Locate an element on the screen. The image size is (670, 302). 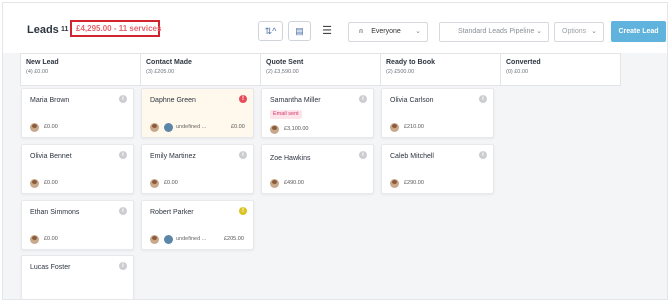
lead-card: Caleb Mitchell i £290.00 is located at coordinates (437, 169).